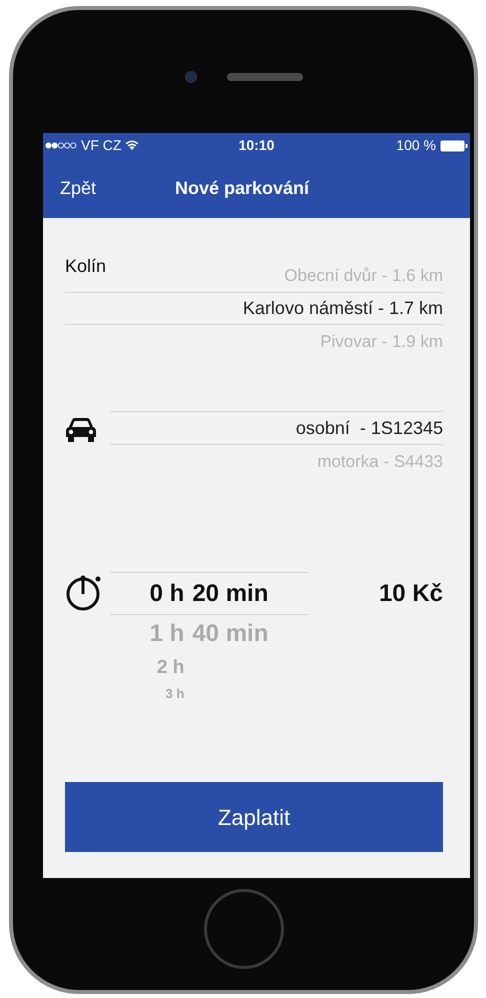  I want to click on wifi-icon, so click(132, 145).